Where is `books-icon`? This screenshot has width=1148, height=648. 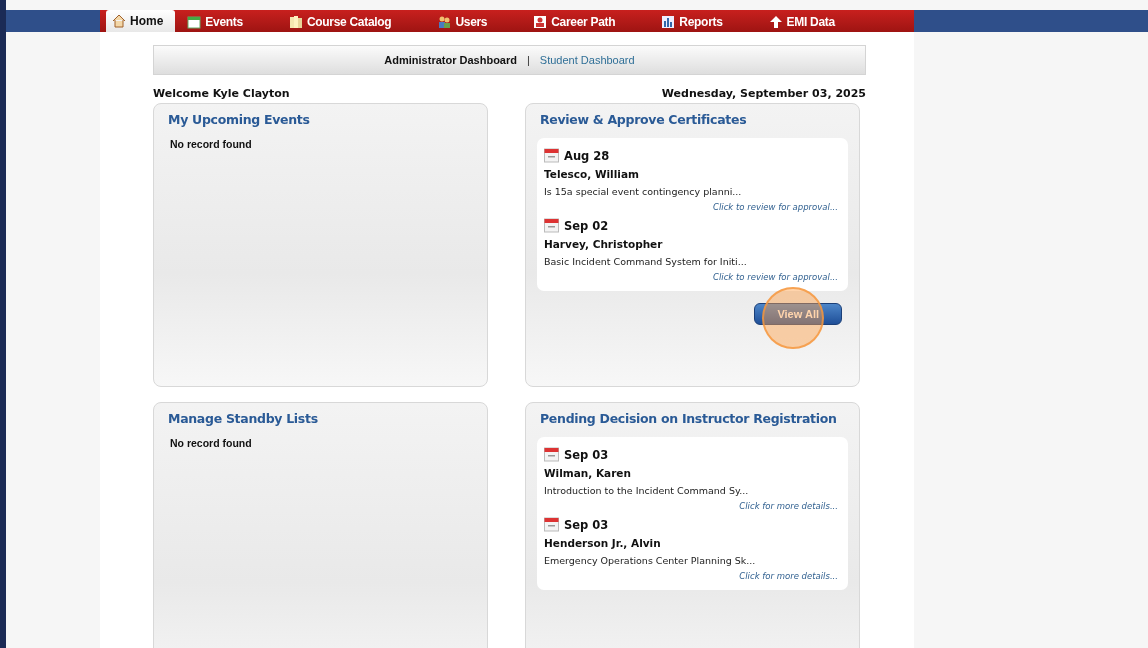 books-icon is located at coordinates (295, 22).